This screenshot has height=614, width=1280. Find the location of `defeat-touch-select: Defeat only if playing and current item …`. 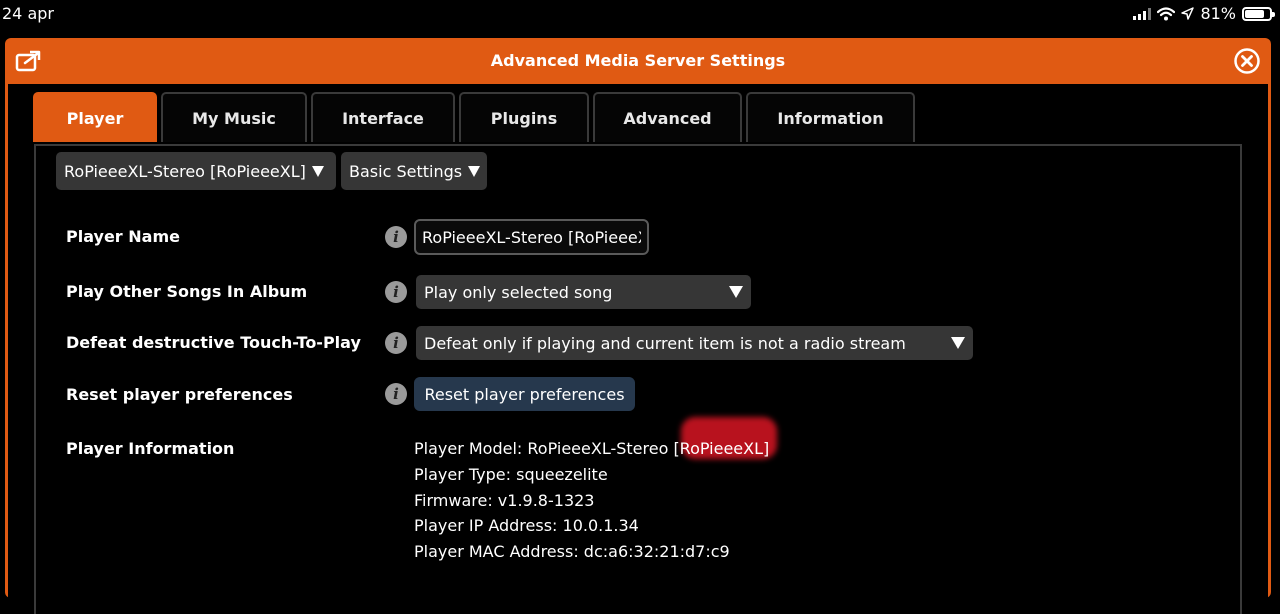

defeat-touch-select: Defeat only if playing and current item … is located at coordinates (694, 343).